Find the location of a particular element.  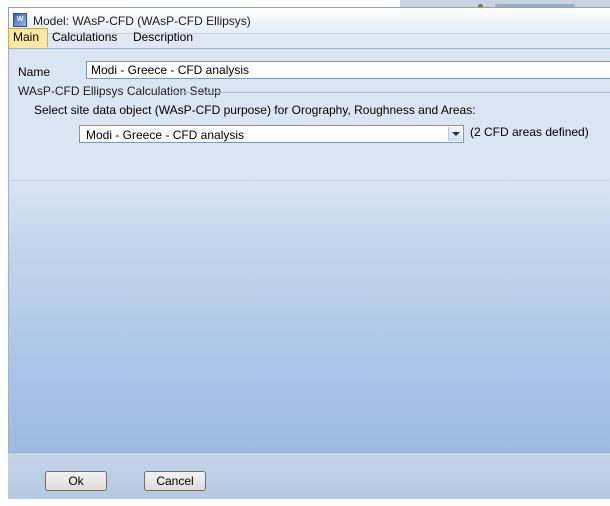

window-title: Model: WAsP-CFD (WAsP-CFD Ellipsys) is located at coordinates (142, 21).